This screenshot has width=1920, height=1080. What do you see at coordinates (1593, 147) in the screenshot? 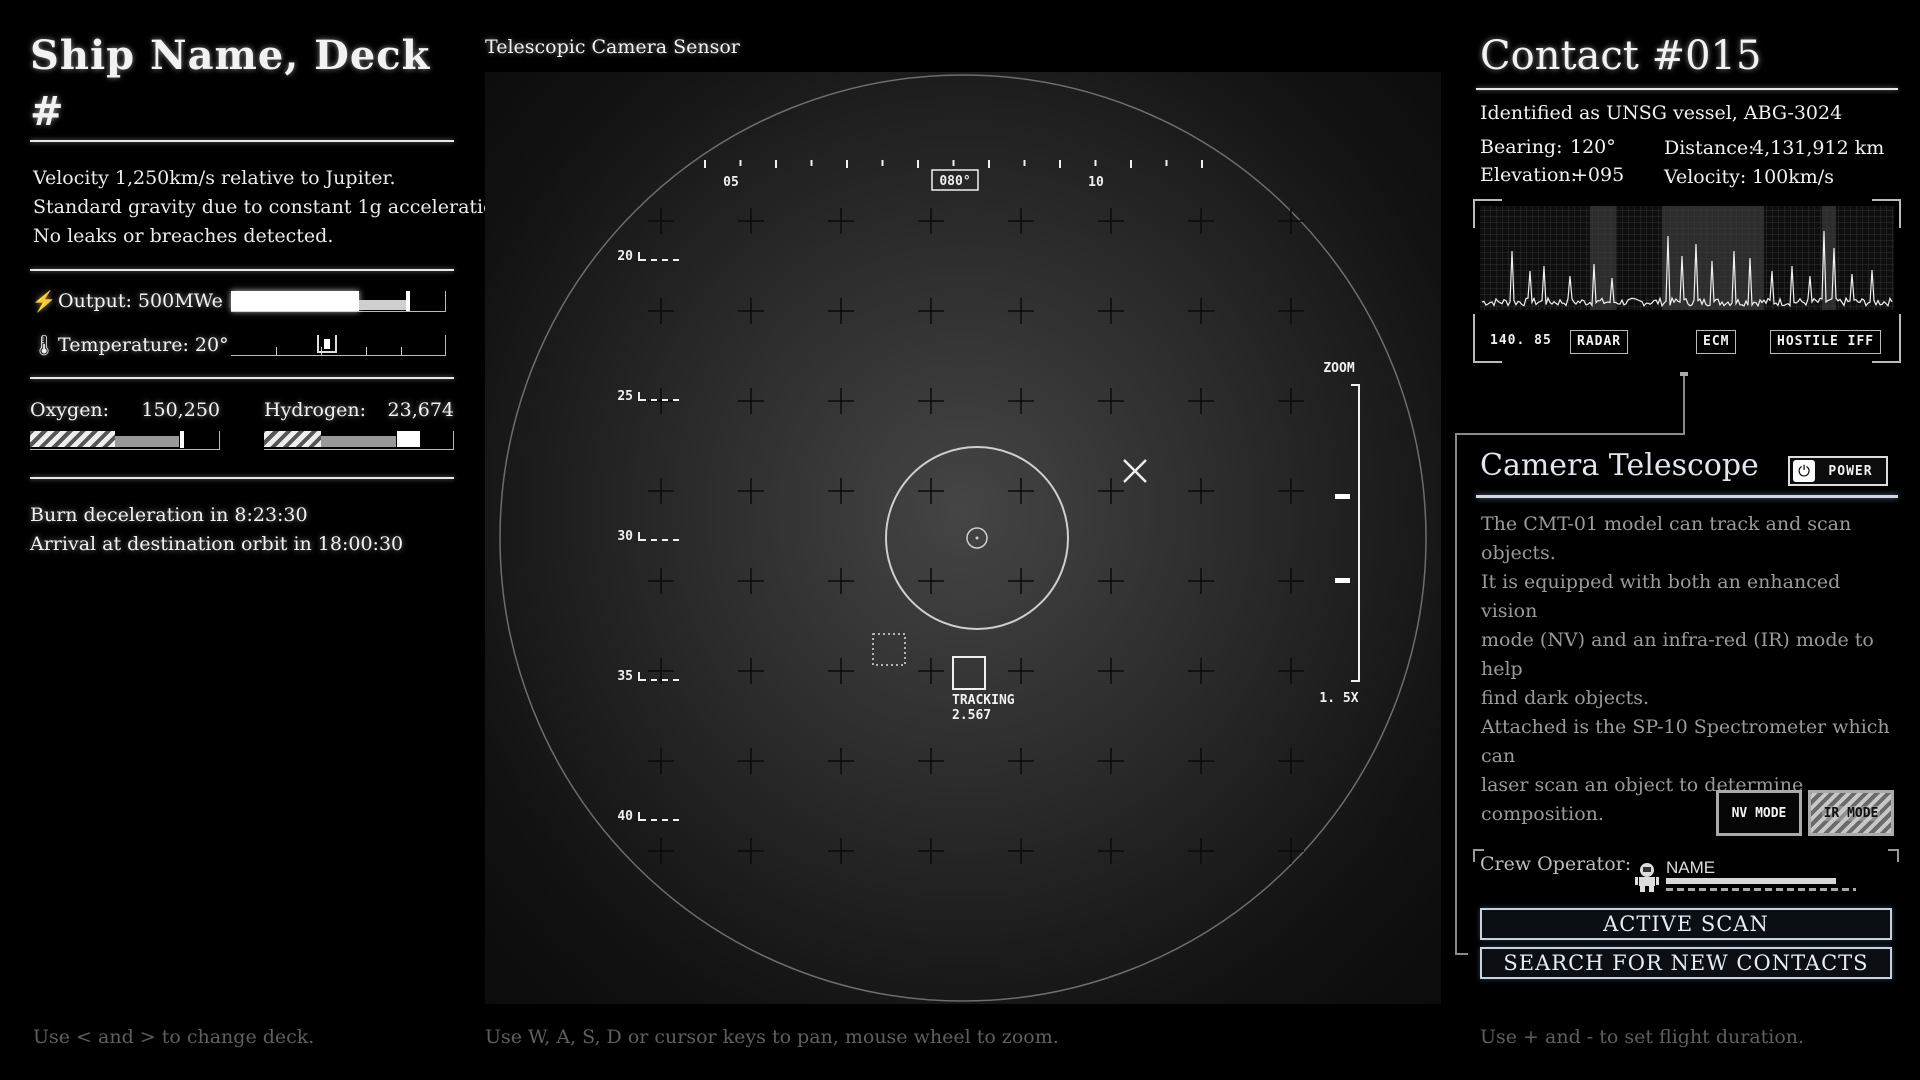
I see `bearing-value: 120°` at bounding box center [1593, 147].